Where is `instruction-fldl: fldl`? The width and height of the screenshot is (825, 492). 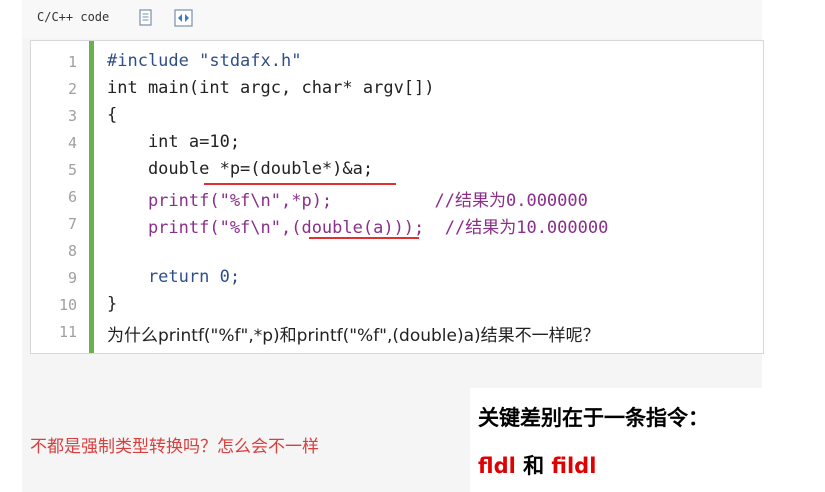
instruction-fldl: fldl is located at coordinates (497, 466).